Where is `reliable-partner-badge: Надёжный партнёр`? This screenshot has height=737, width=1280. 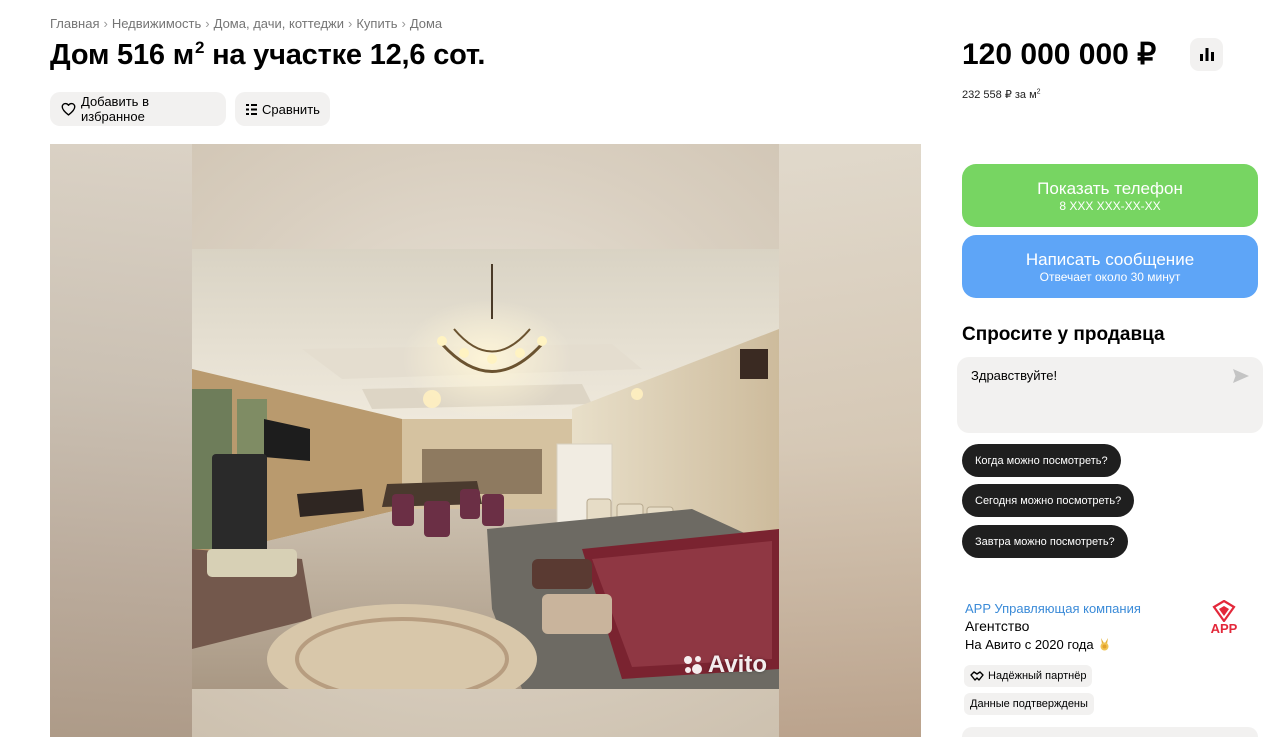
reliable-partner-badge: Надёжный партнёр is located at coordinates (1028, 676).